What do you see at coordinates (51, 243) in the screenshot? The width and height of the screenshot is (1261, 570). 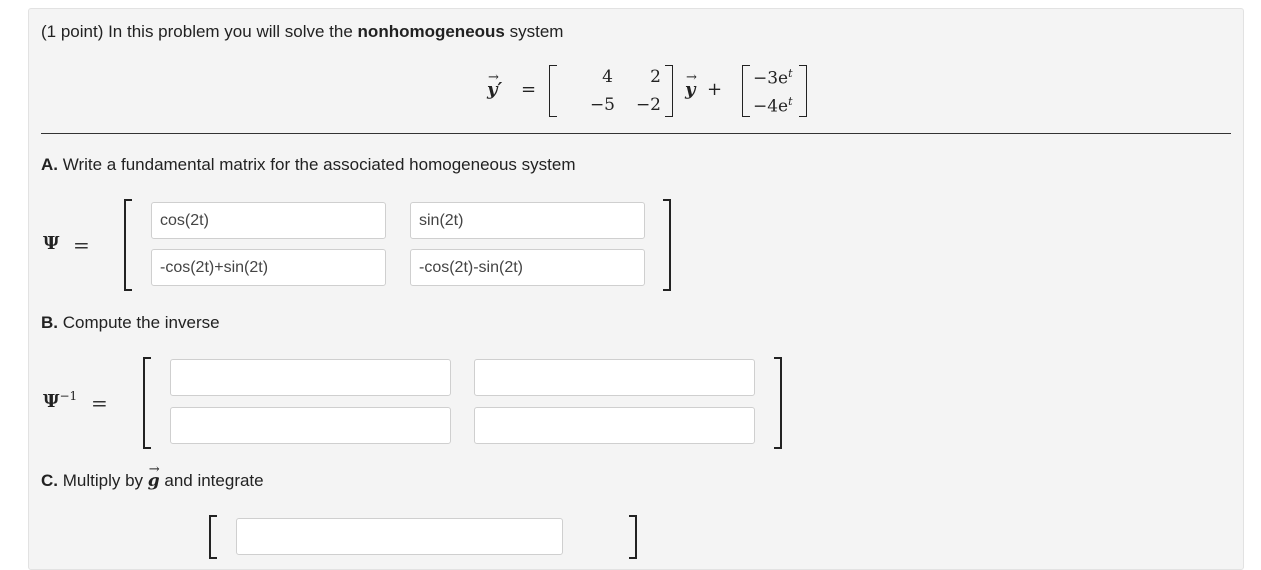 I see `psi-symbol: Ψ` at bounding box center [51, 243].